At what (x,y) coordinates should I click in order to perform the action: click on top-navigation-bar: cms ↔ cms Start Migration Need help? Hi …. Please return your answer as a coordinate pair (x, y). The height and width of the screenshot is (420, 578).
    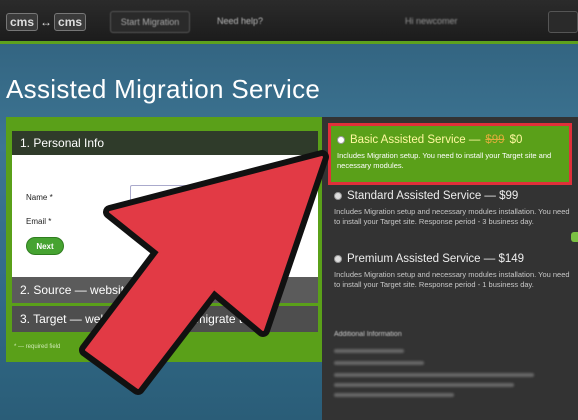
    Looking at the image, I should click on (289, 22).